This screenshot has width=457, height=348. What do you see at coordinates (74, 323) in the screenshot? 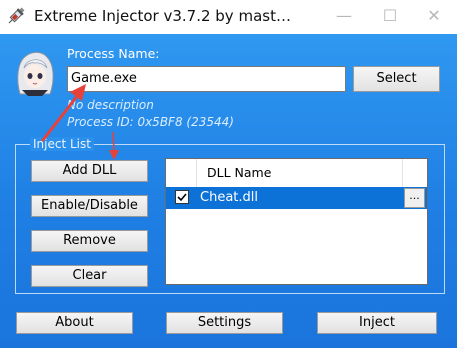
I see `about-button: About` at bounding box center [74, 323].